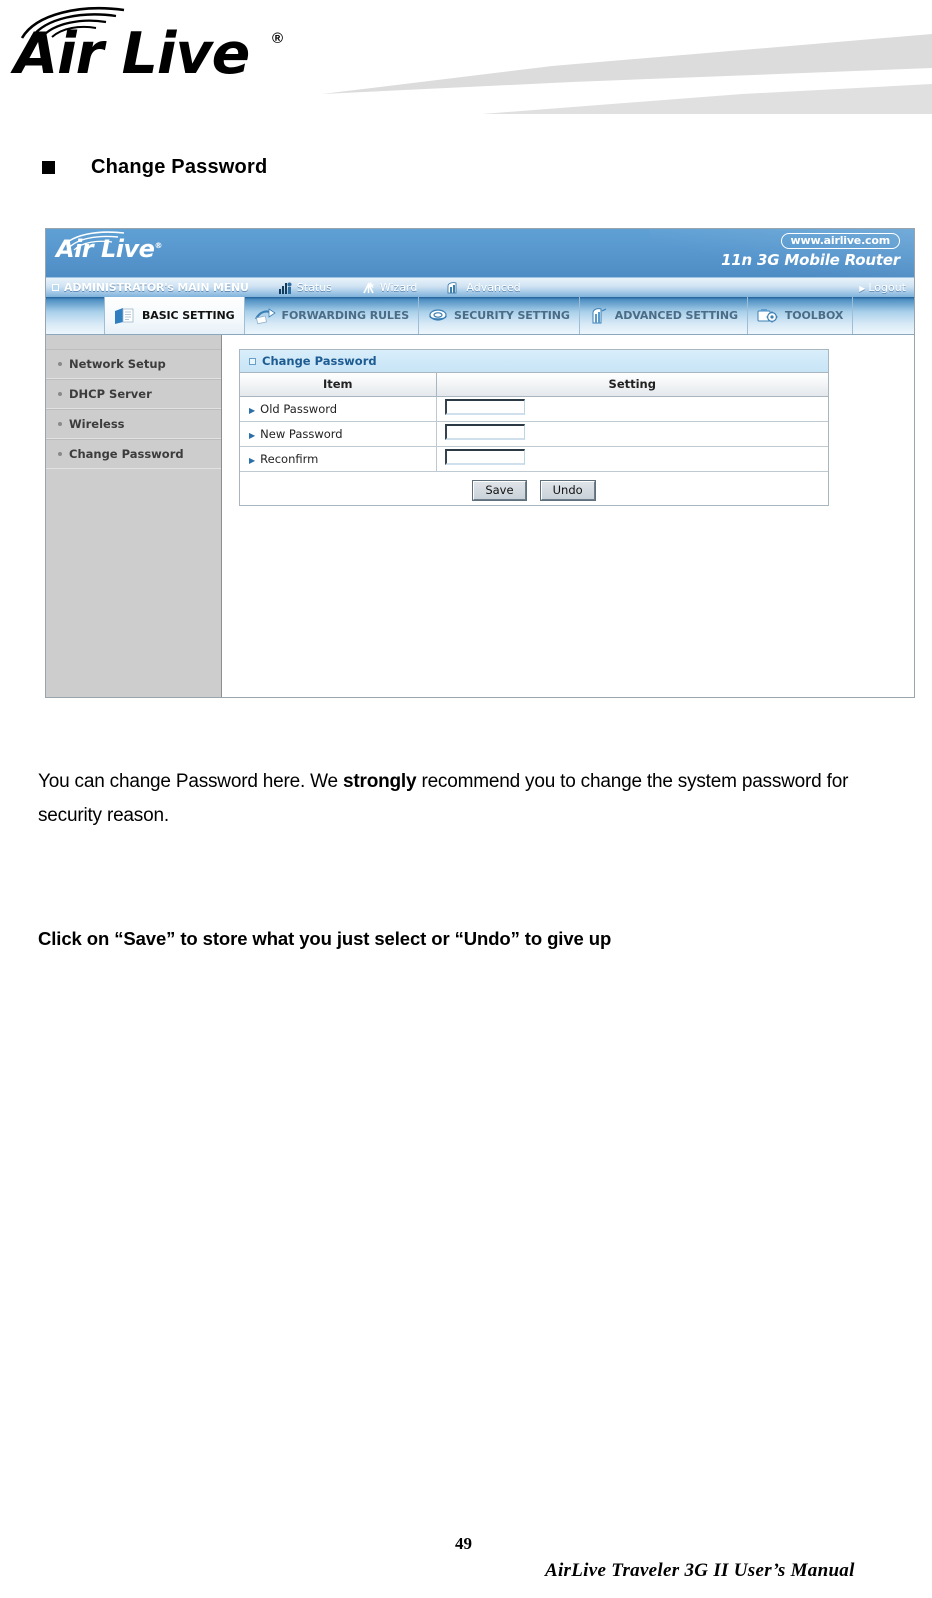 The image size is (932, 1598). I want to click on row-label-old-password: ▶ Old Password, so click(338, 409).